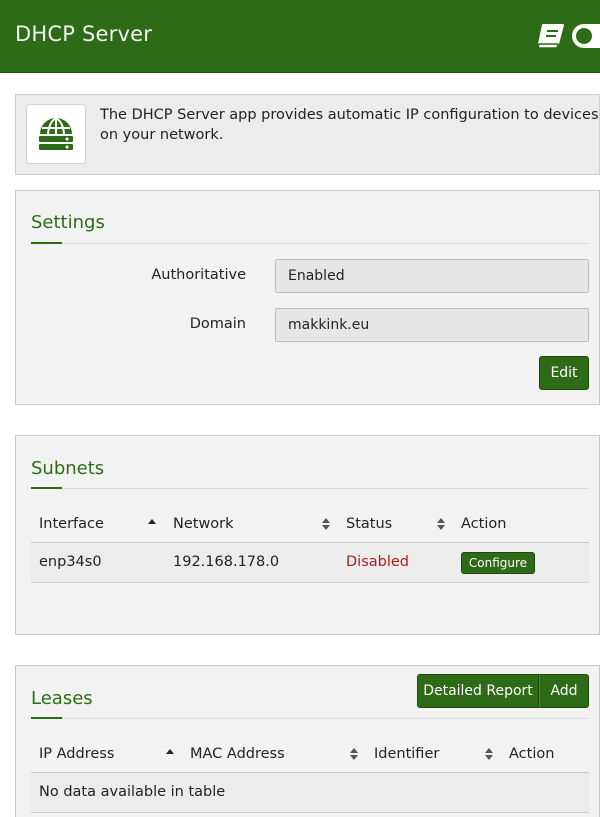 Image resolution: width=600 pixels, height=817 pixels. What do you see at coordinates (68, 468) in the screenshot?
I see `subnets-title: Subnets` at bounding box center [68, 468].